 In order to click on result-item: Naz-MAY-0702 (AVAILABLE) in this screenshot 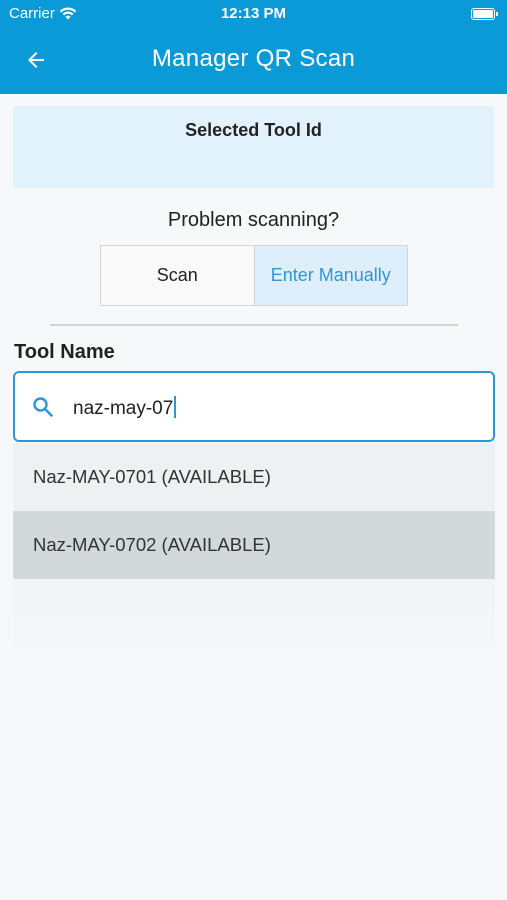, I will do `click(254, 545)`.